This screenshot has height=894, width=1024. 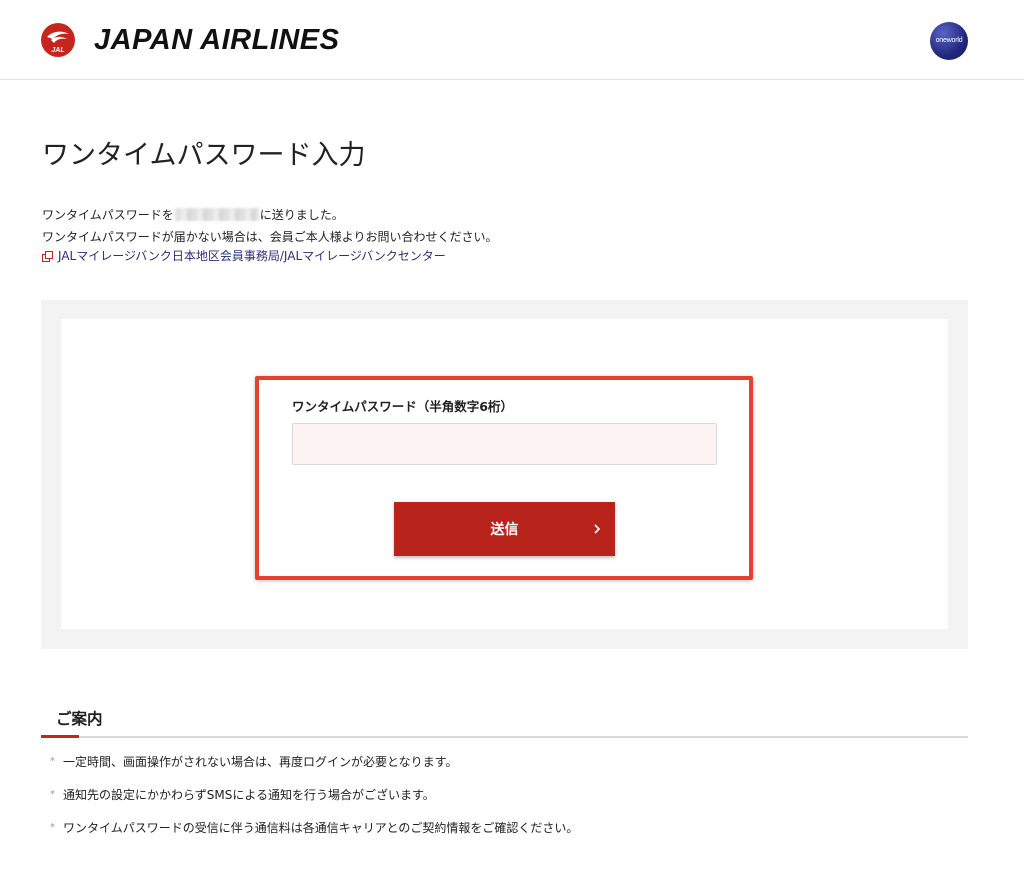 I want to click on description-suffix: に送りました。, so click(x=301, y=215).